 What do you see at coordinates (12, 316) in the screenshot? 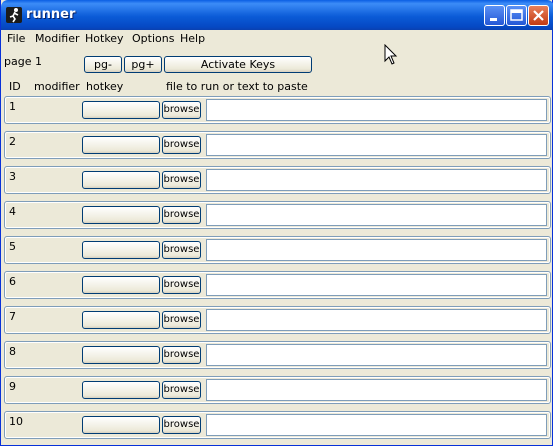
I see `row-id: 7` at bounding box center [12, 316].